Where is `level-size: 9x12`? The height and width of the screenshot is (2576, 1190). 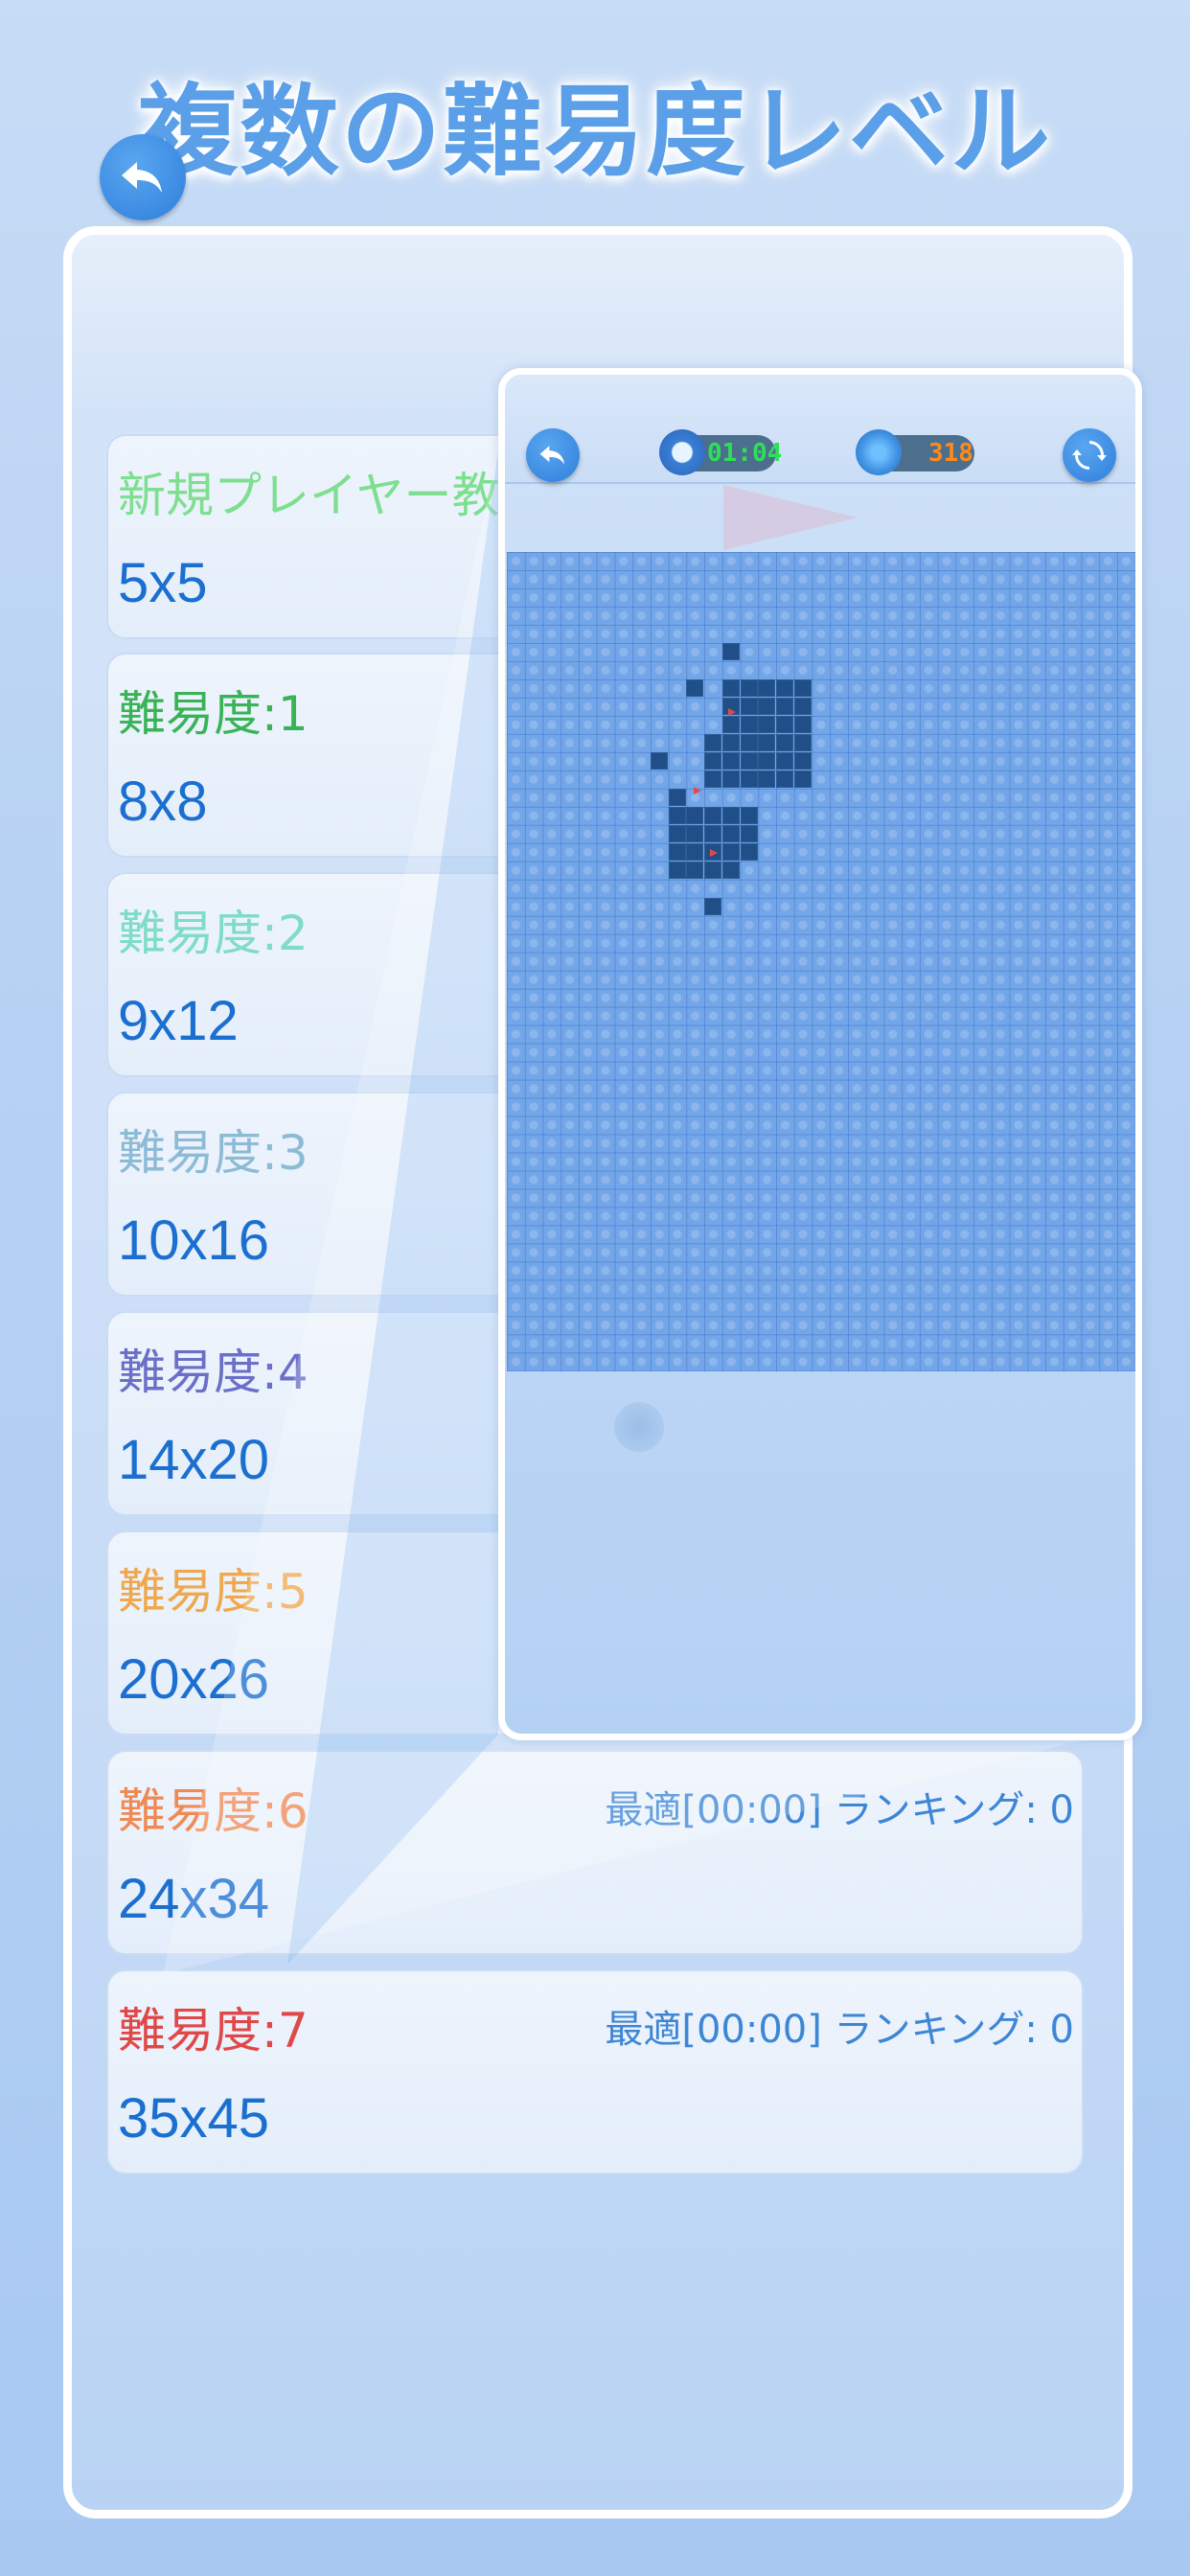 level-size: 9x12 is located at coordinates (179, 1021).